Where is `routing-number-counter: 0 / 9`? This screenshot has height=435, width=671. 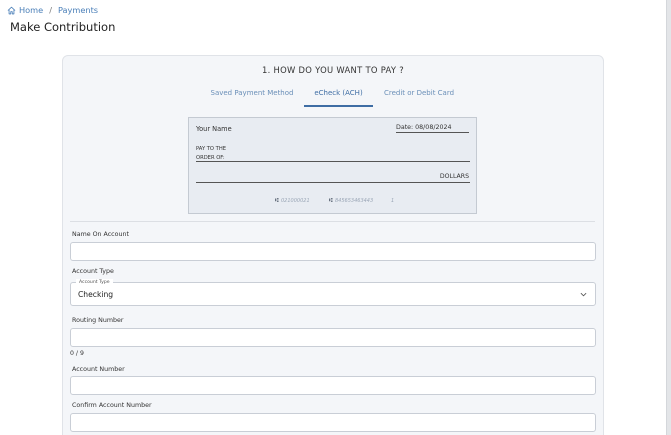
routing-number-counter: 0 / 9 is located at coordinates (77, 353).